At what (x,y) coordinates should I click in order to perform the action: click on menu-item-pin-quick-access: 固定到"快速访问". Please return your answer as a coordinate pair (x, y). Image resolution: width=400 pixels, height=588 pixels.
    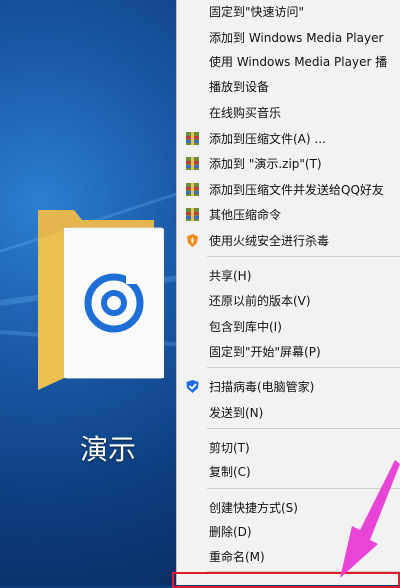
    Looking at the image, I should click on (288, 11).